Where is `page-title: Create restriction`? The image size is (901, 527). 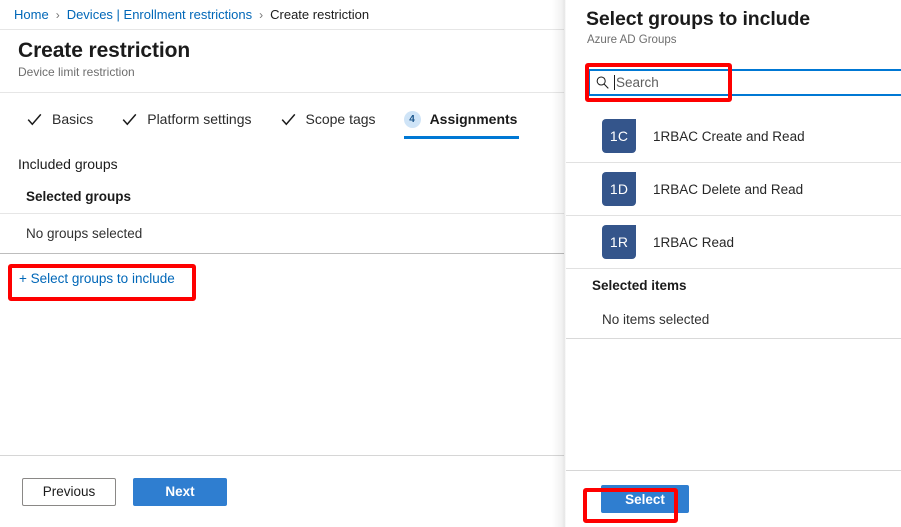 page-title: Create restriction is located at coordinates (104, 50).